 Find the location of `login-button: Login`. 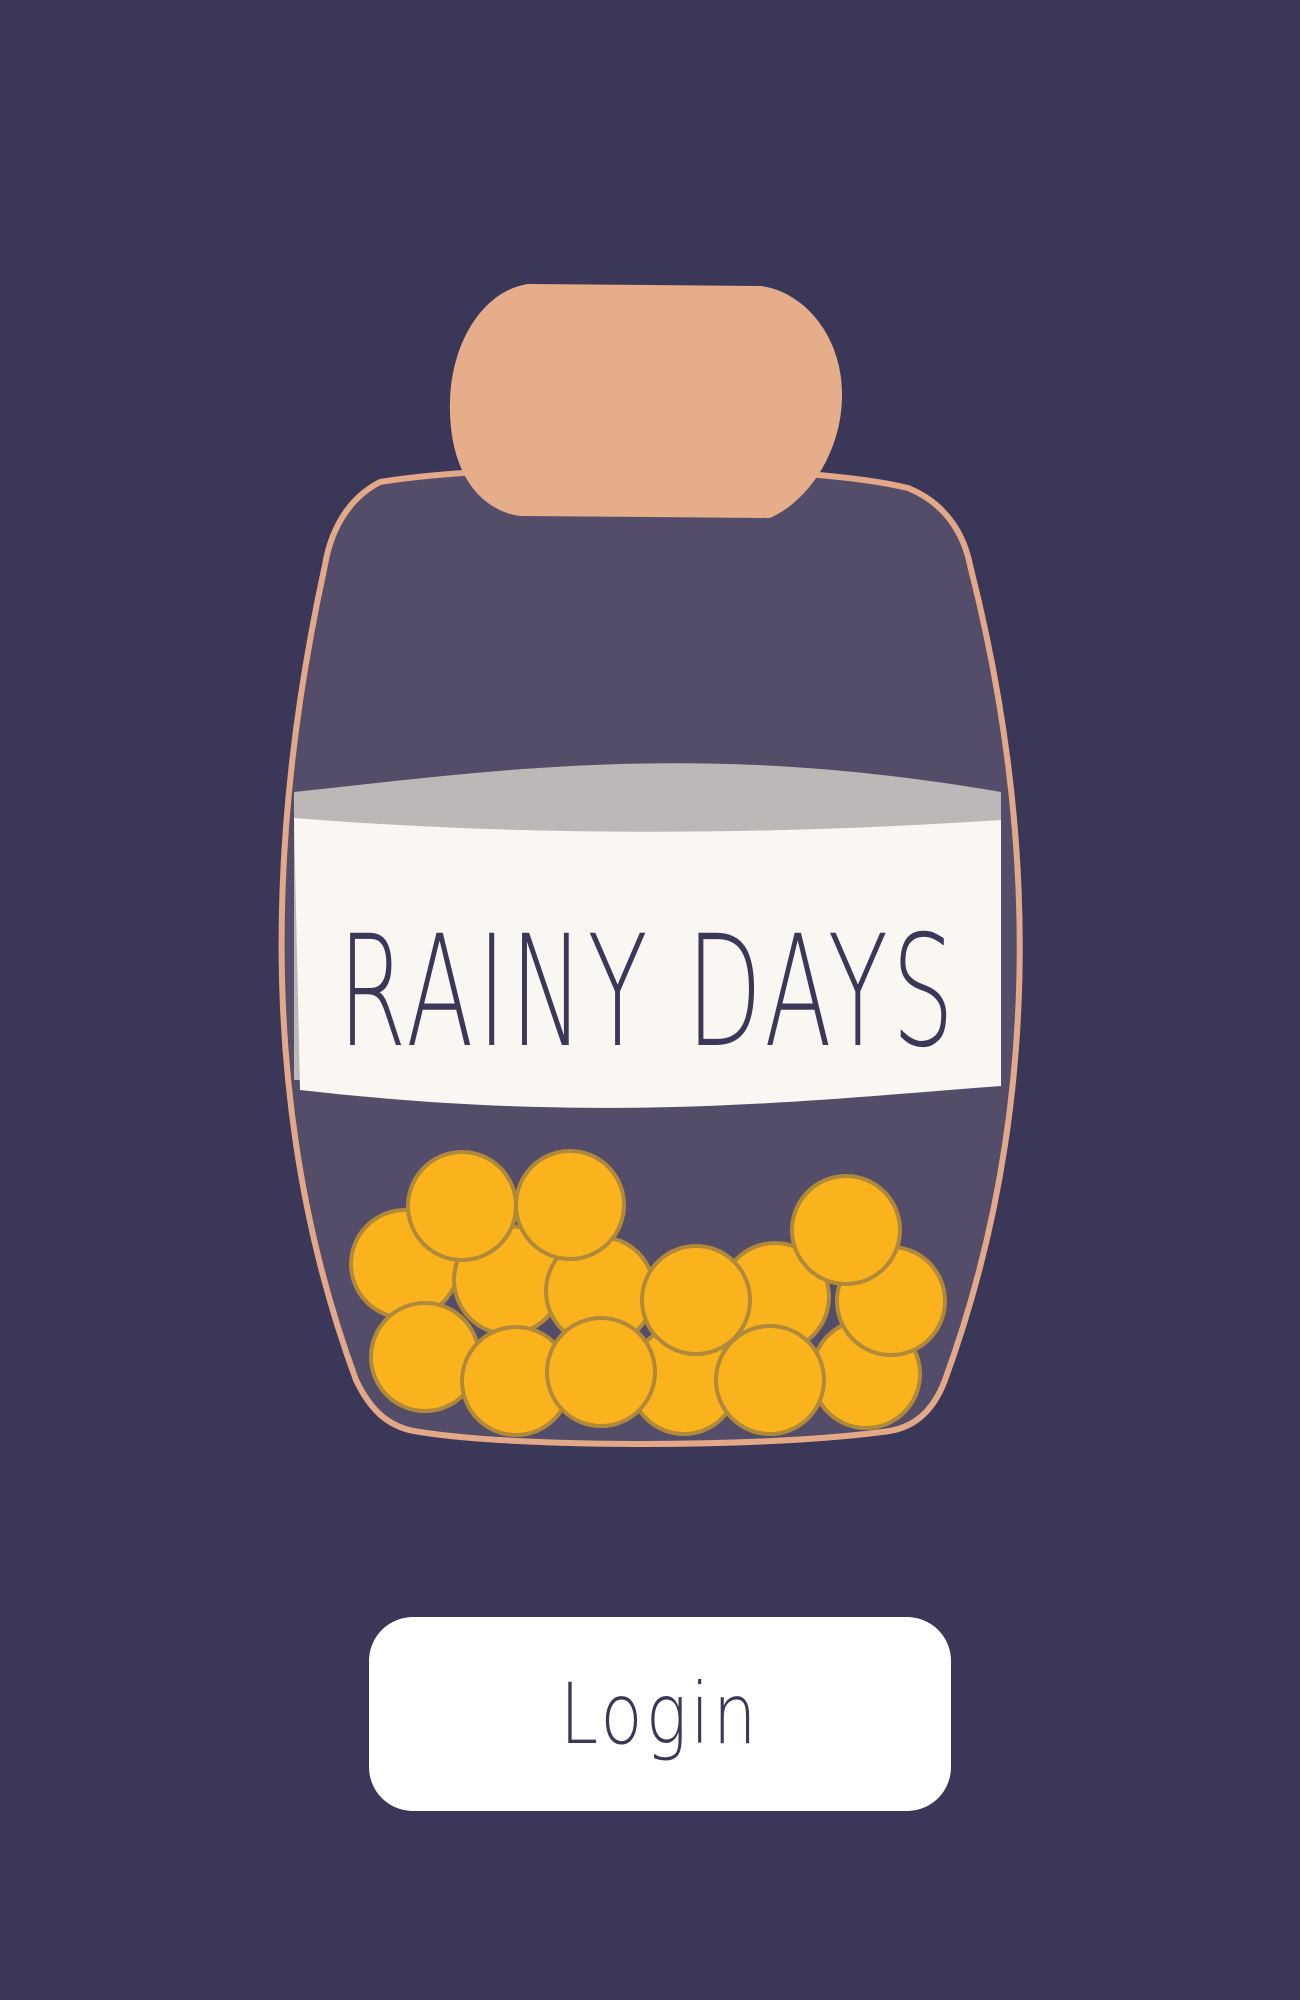

login-button: Login is located at coordinates (660, 1714).